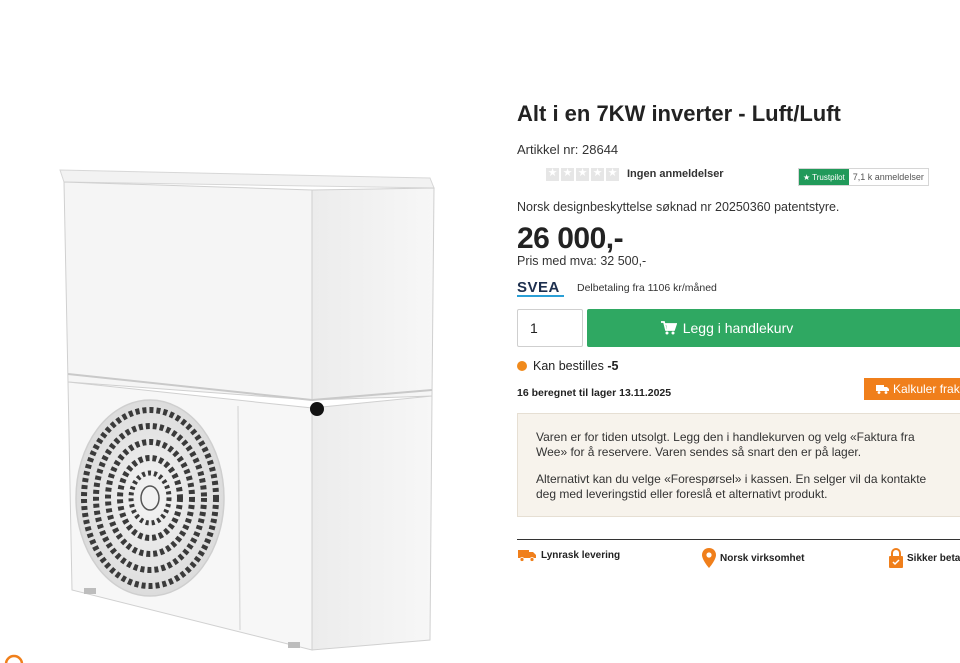 The width and height of the screenshot is (960, 663). Describe the element at coordinates (888, 177) in the screenshot. I see `trustpilot-review-count: 7,1 k anmeldelser` at that location.